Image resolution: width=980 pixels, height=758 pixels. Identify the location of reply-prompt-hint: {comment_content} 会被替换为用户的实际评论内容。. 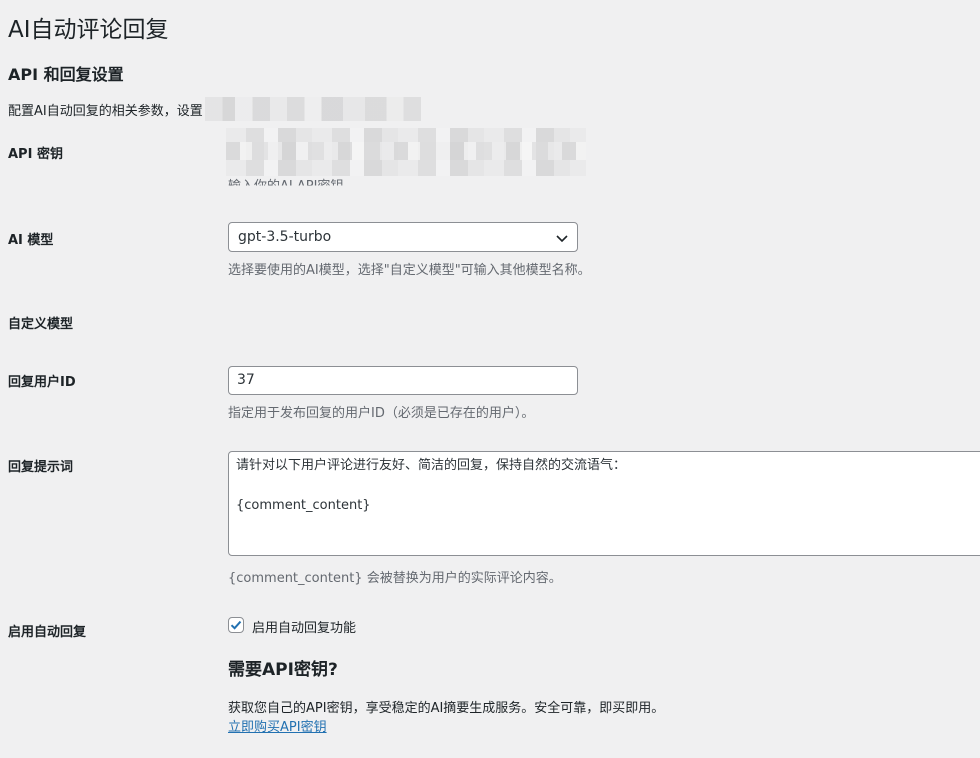
(395, 578).